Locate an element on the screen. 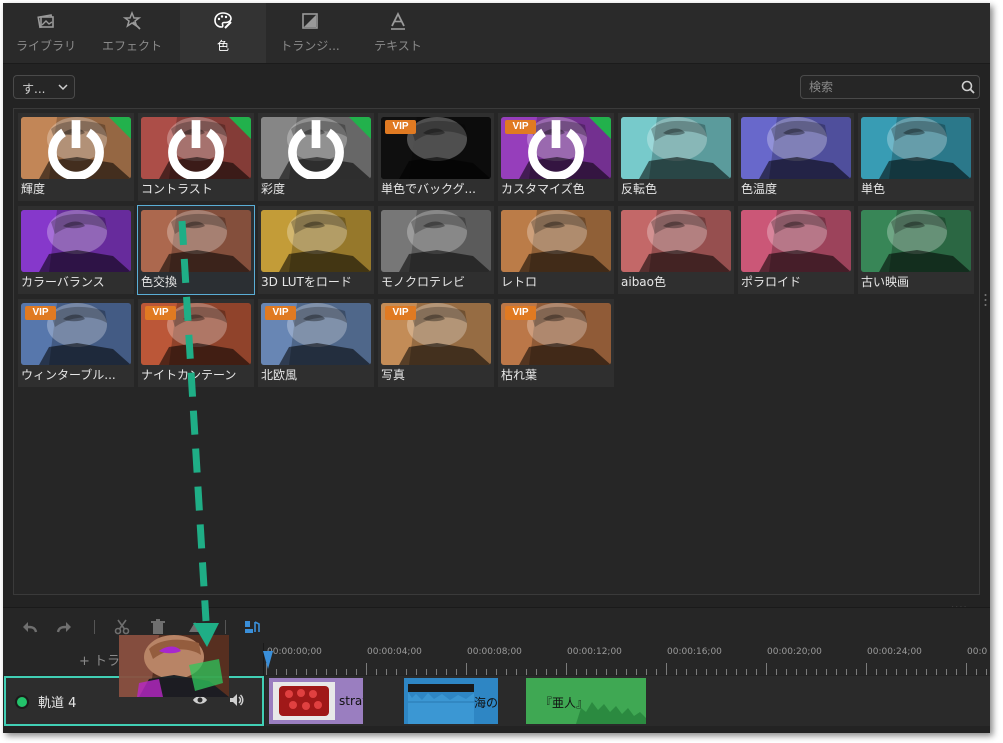 Image resolution: width=1003 pixels, height=743 pixels. effect-card: レトロ is located at coordinates (556, 250).